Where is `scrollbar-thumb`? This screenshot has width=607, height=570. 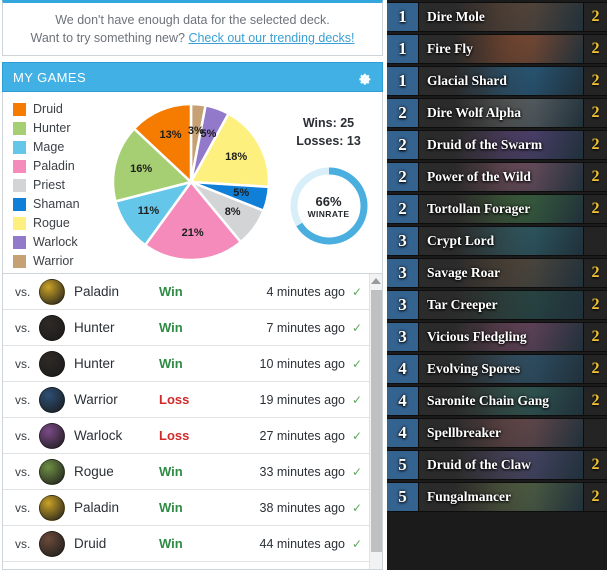
scrollbar-thumb is located at coordinates (376, 421).